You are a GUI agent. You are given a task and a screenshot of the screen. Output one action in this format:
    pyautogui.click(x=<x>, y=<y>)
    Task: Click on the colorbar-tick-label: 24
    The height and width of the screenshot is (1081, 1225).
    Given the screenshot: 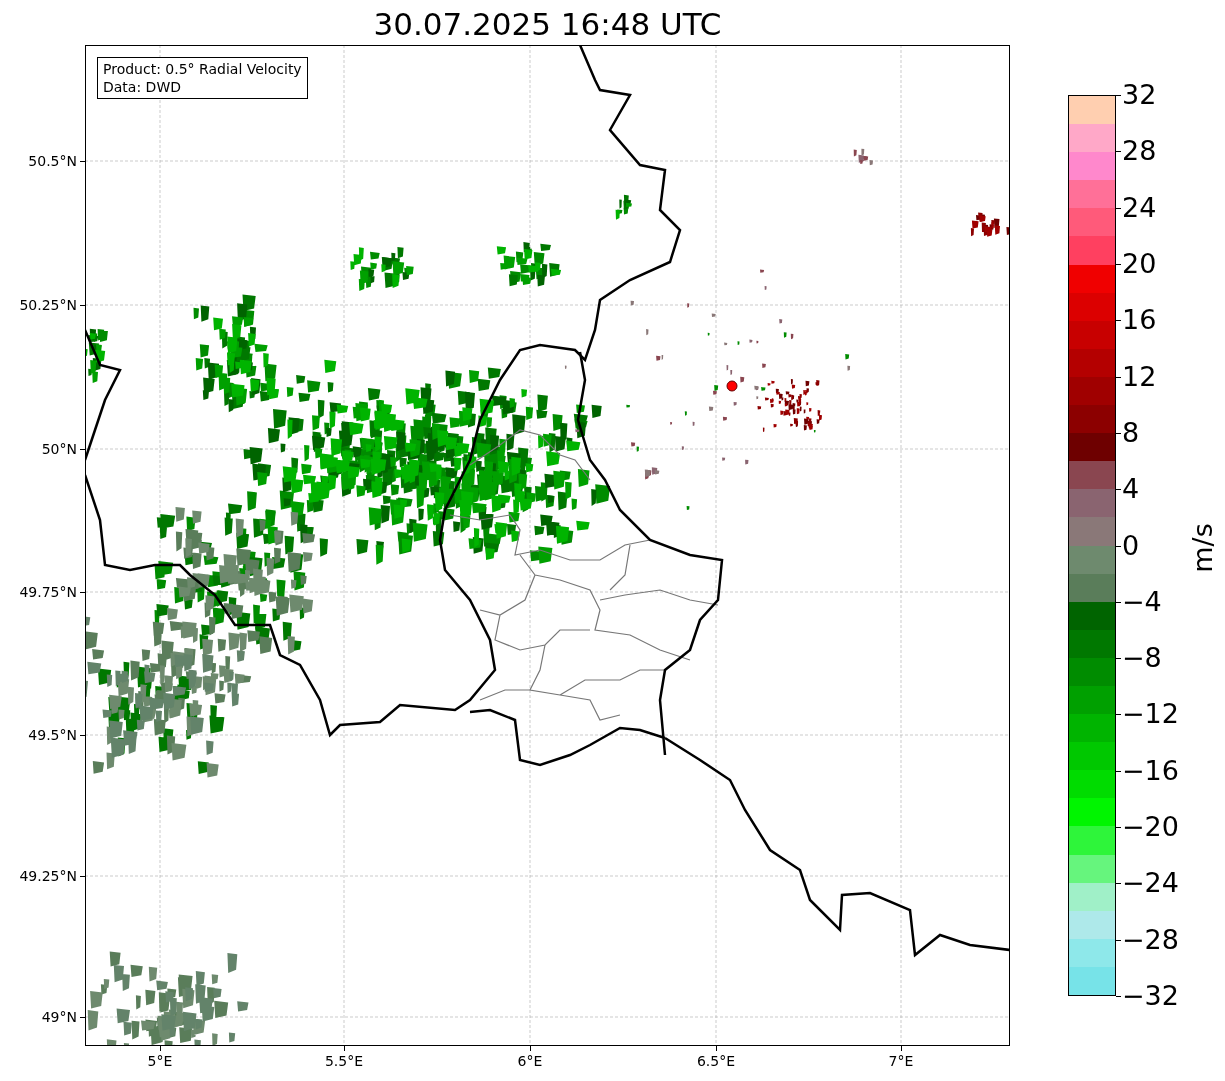 What is the action you would take?
    pyautogui.click(x=1139, y=207)
    